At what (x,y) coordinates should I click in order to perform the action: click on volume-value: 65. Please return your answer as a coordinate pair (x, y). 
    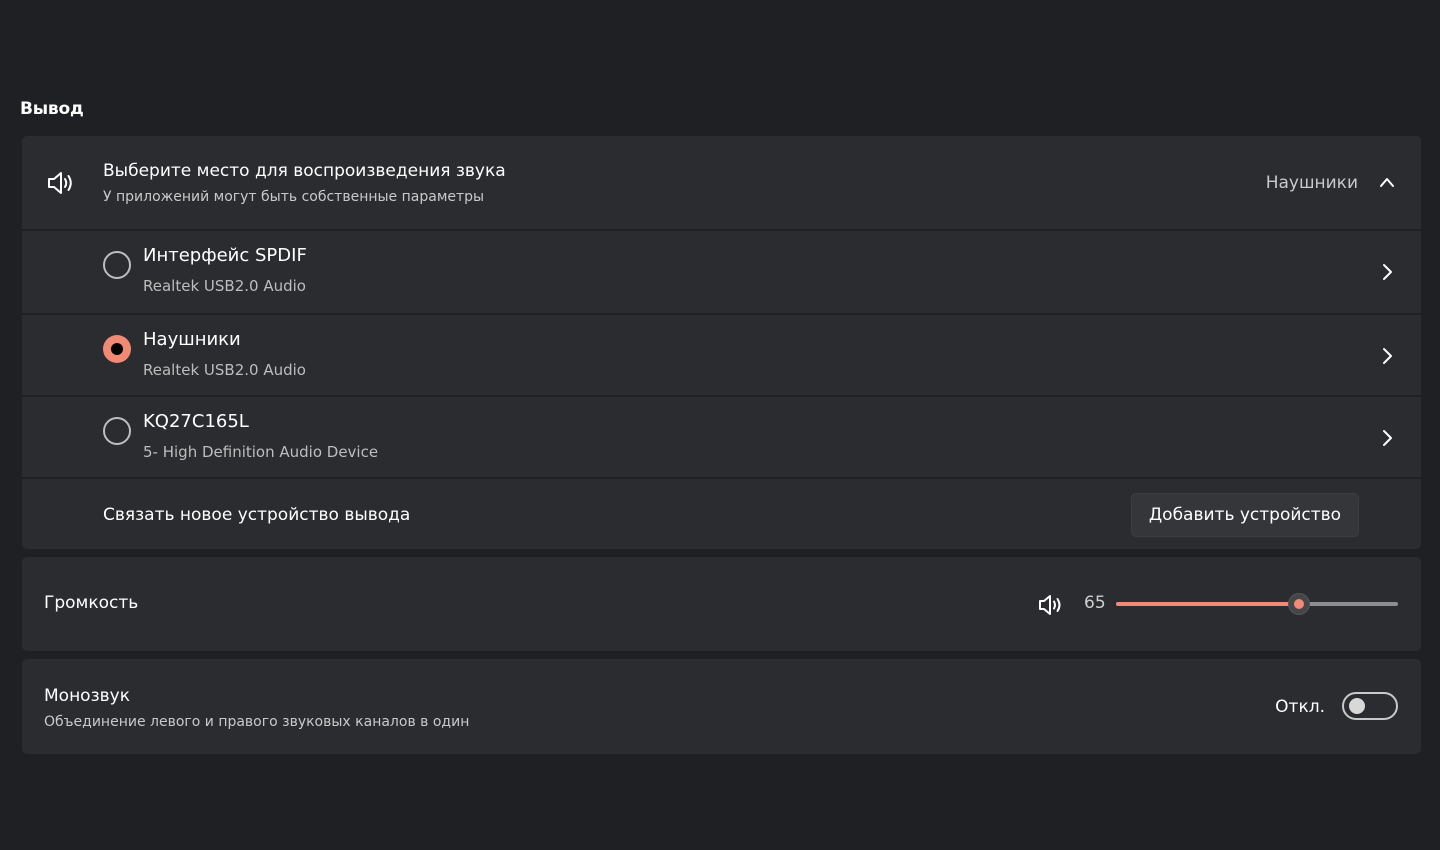
    Looking at the image, I should click on (1095, 603).